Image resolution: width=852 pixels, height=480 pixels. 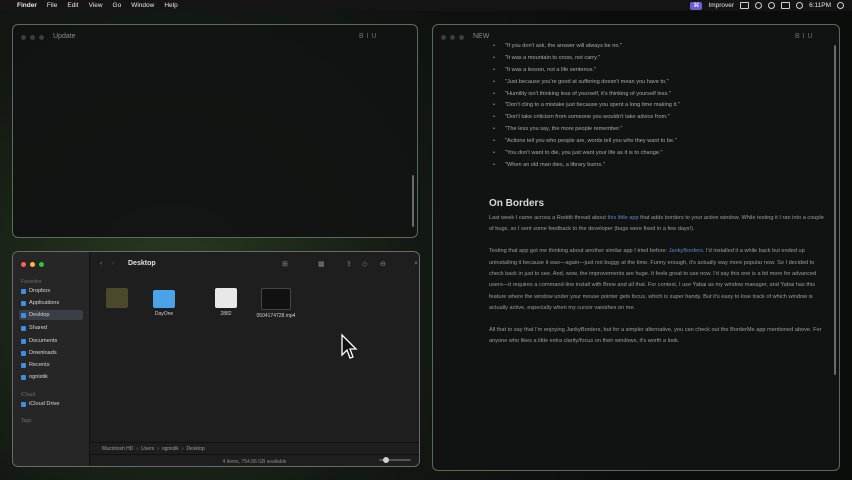 I want to click on back-icon: ‹, so click(x=101, y=263).